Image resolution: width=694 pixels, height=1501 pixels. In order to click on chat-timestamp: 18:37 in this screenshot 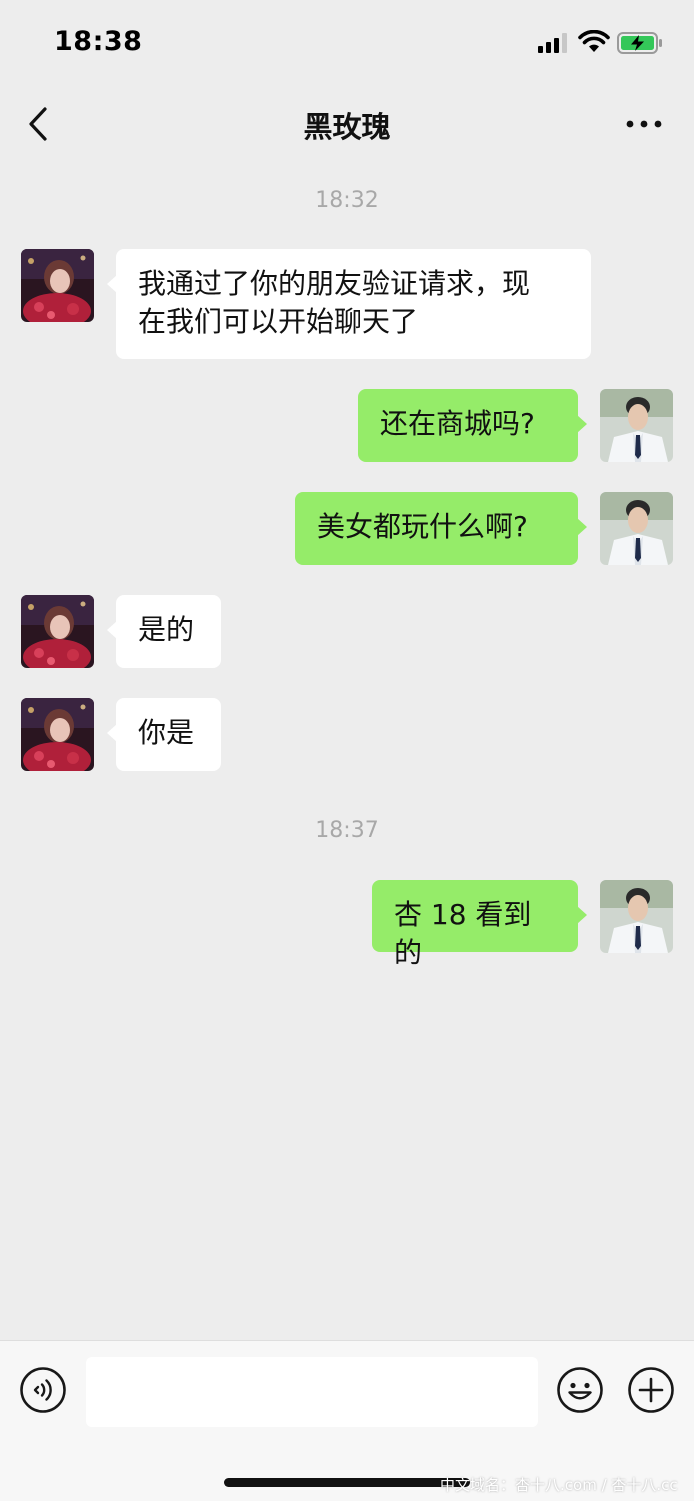, I will do `click(347, 830)`.